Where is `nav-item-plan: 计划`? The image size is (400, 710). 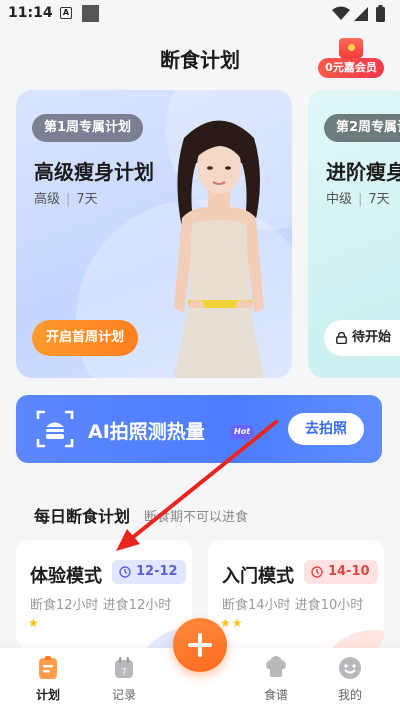
nav-item-plan: 计划 is located at coordinates (48, 678).